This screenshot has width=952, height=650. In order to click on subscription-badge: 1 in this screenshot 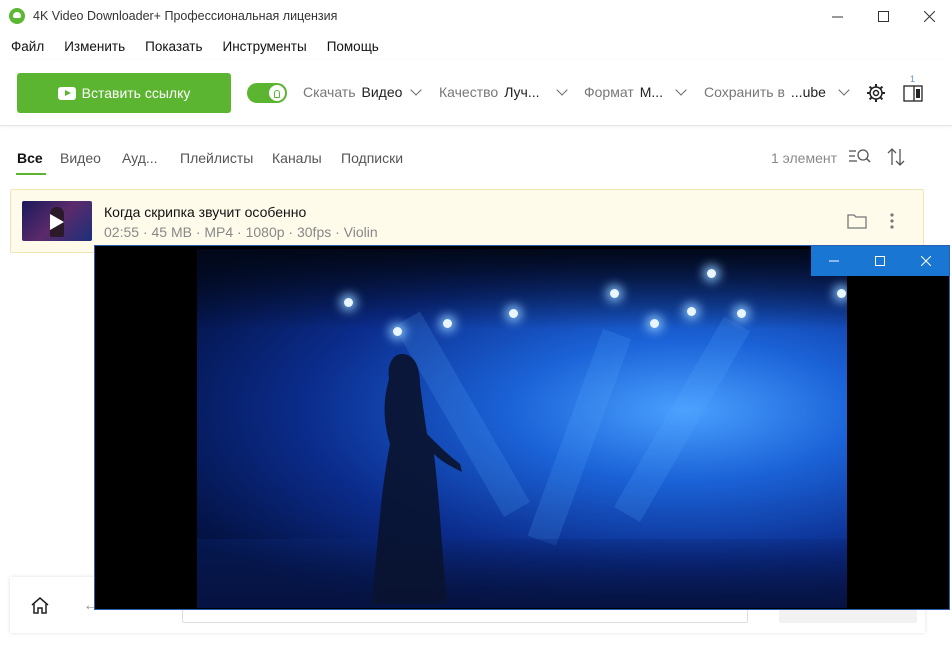, I will do `click(913, 79)`.